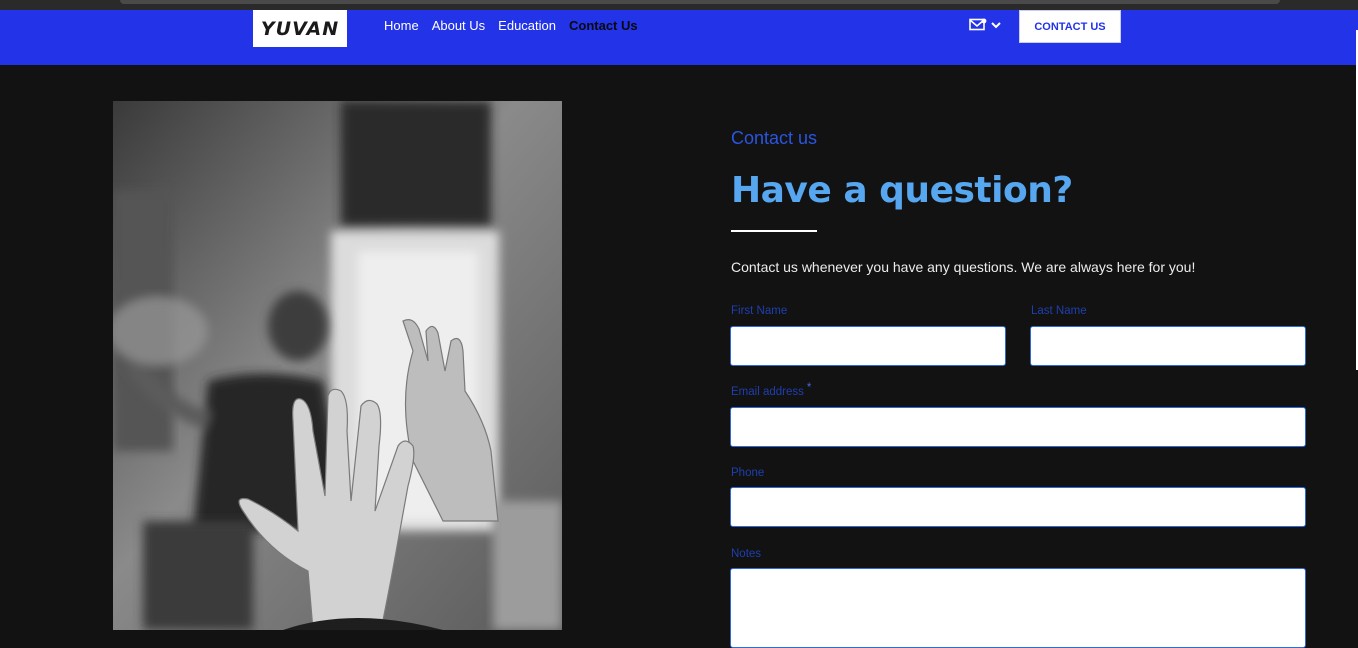  I want to click on nav-home: Home, so click(401, 25).